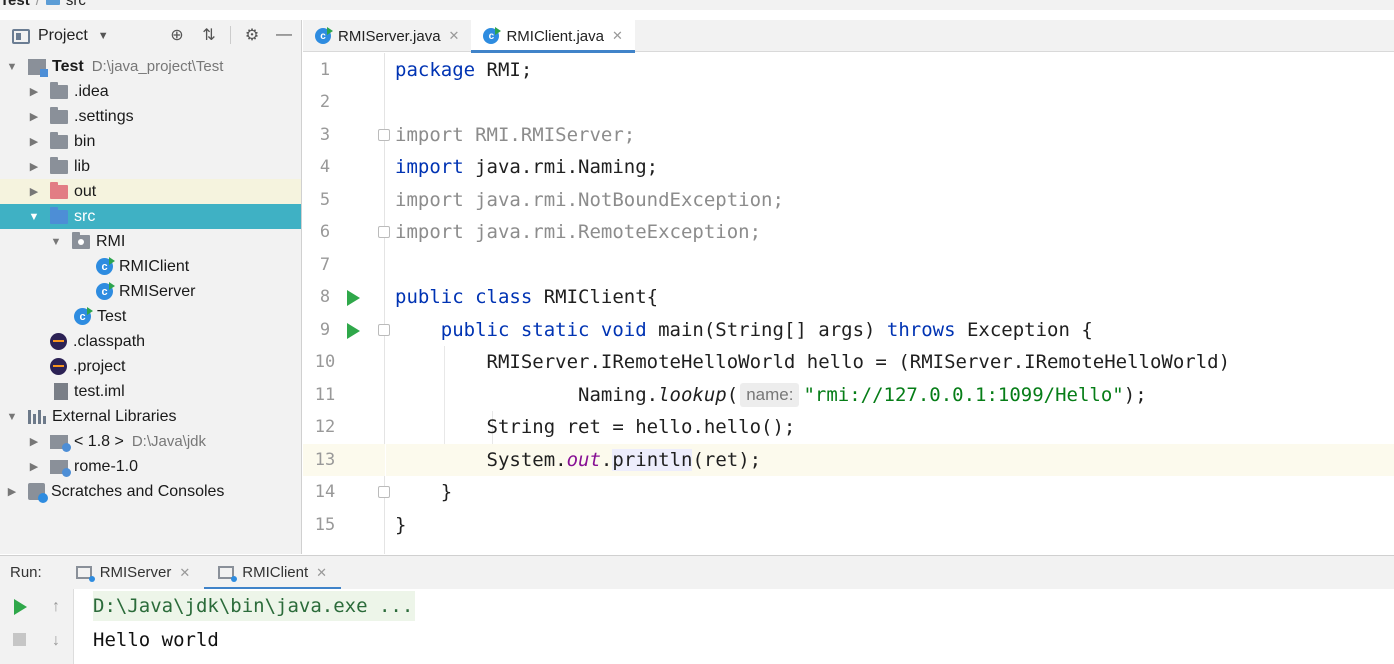 Image resolution: width=1394 pixels, height=664 pixels. Describe the element at coordinates (150, 241) in the screenshot. I see `tree-item-rmi-package: ▼ RMI` at that location.